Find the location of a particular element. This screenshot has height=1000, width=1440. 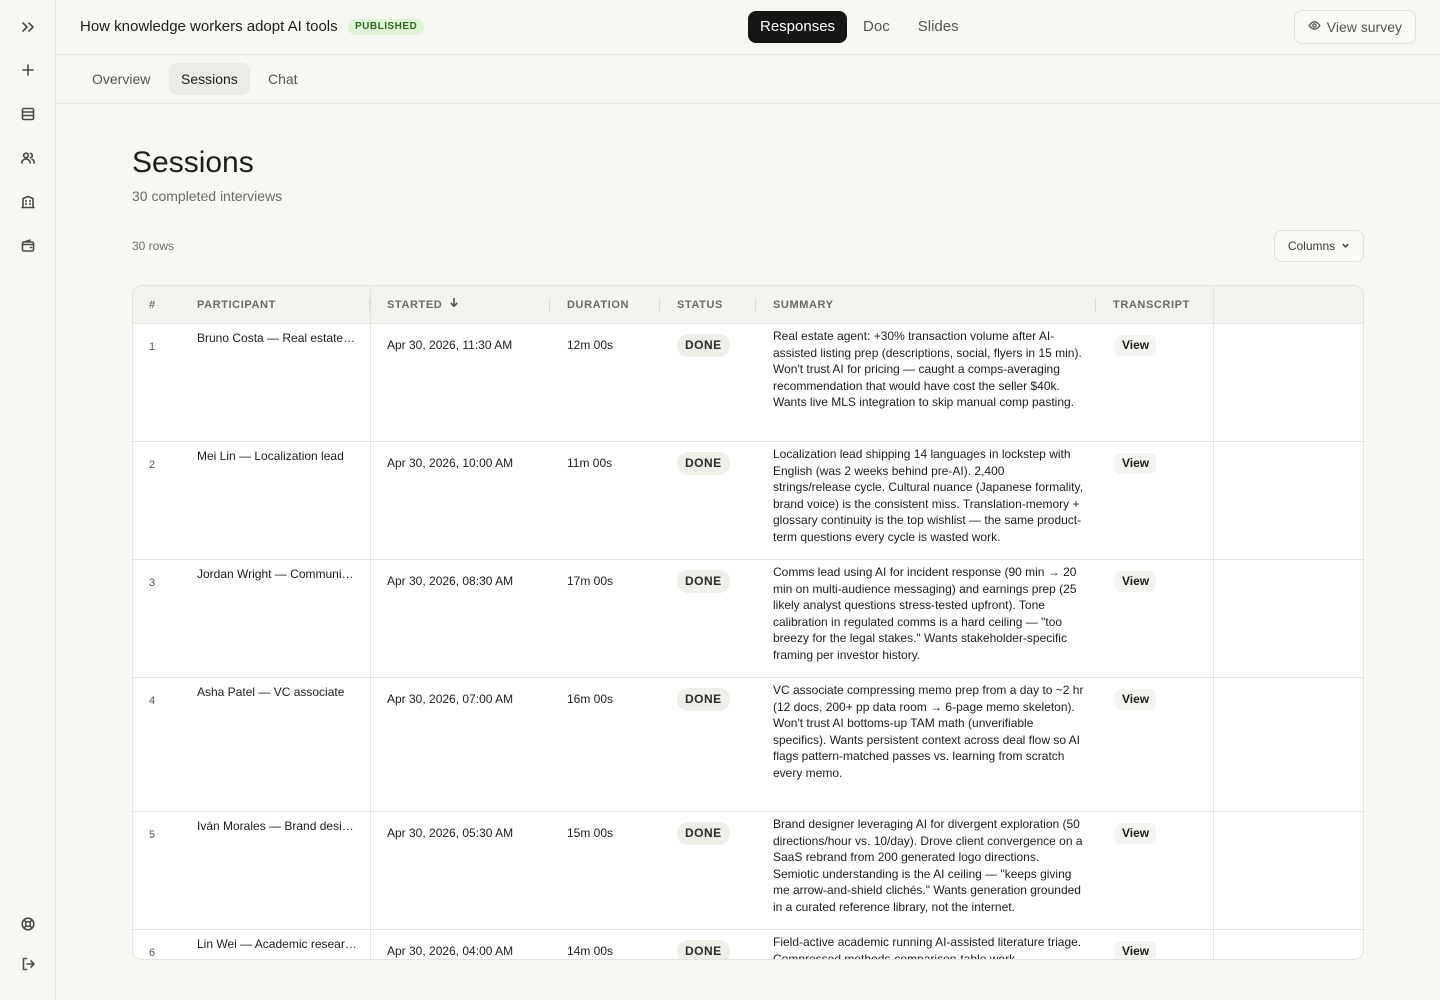

view-survey-button: View survey is located at coordinates (1354, 27).